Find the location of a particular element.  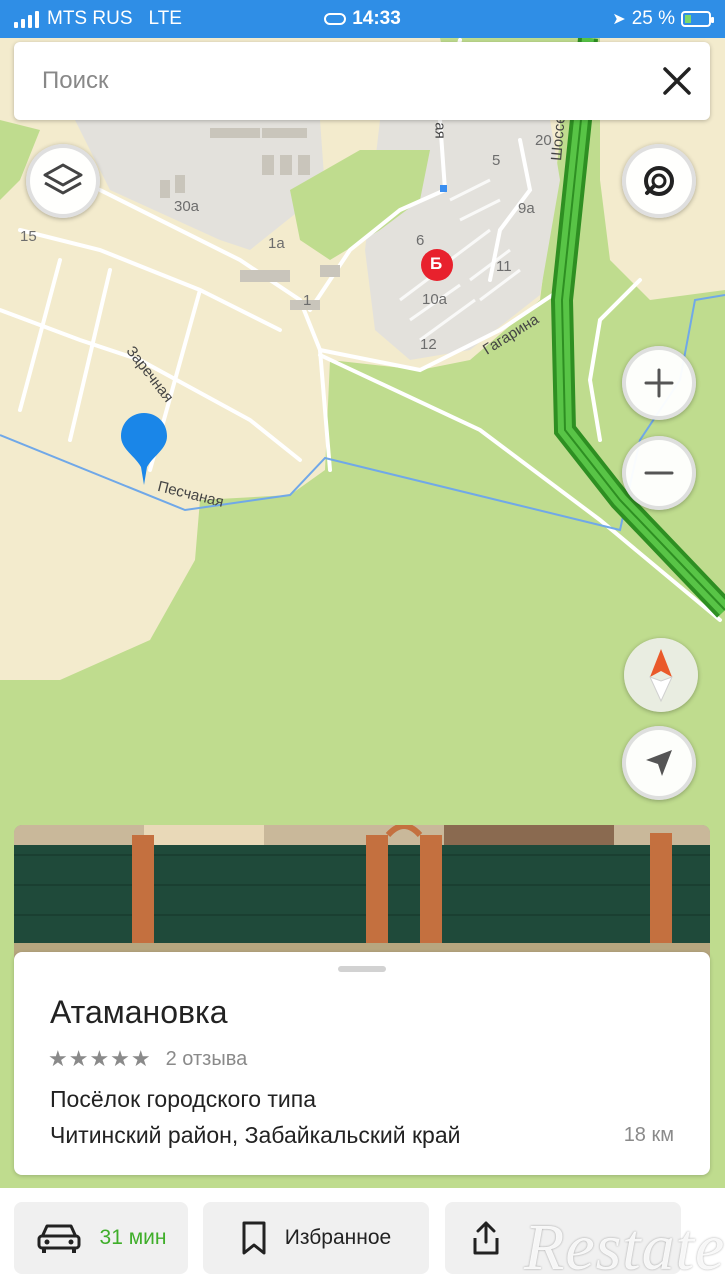

bus-stop-label: Б is located at coordinates (436, 263).